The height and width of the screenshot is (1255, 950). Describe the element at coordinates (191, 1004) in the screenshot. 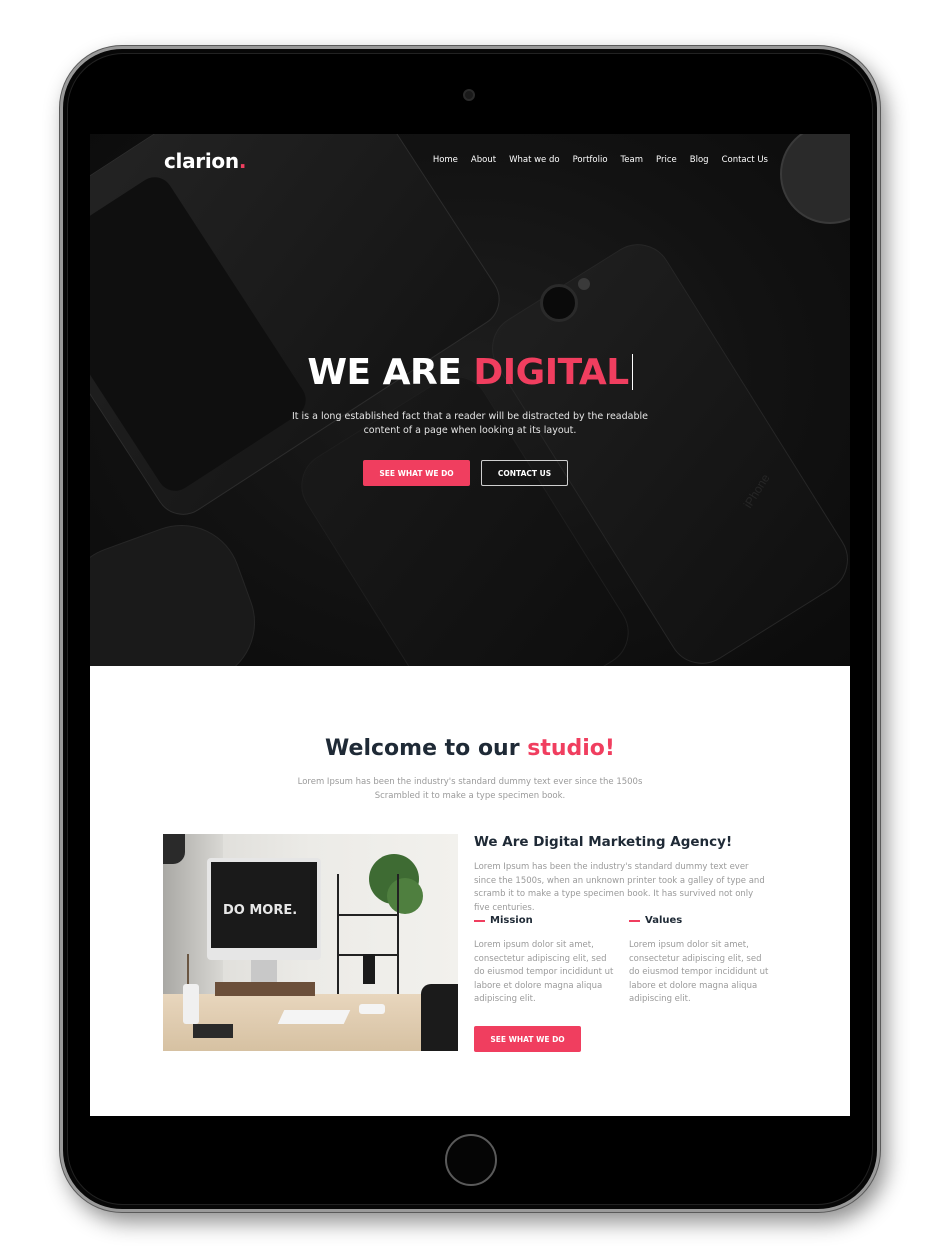

I see `photo-vase` at that location.